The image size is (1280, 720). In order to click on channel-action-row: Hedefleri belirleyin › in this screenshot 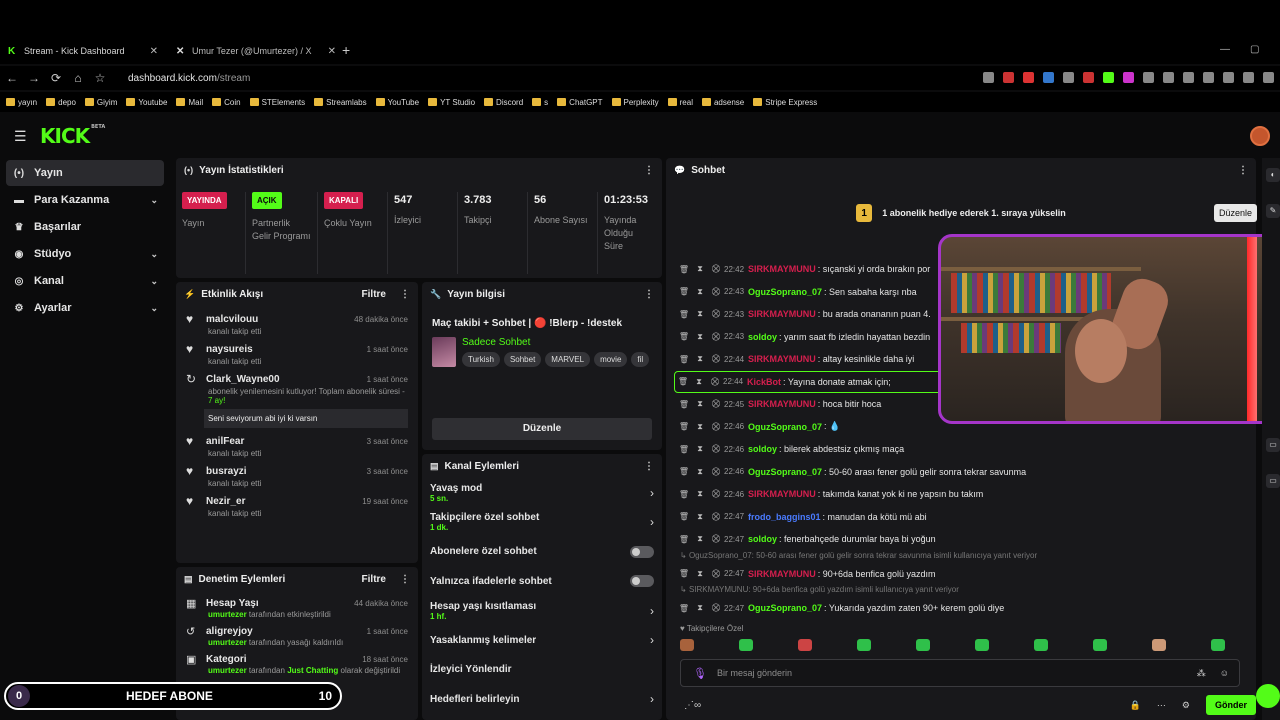, I will do `click(542, 700)`.